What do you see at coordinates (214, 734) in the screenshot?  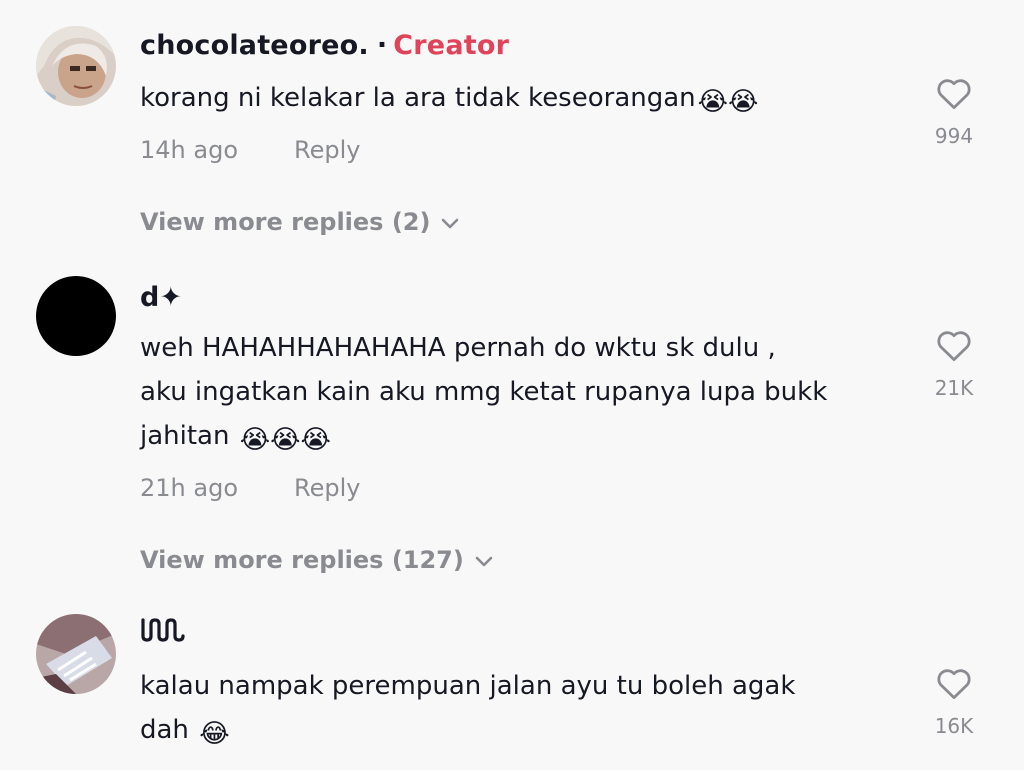 I see `tears-of-joy-emoji: 😂` at bounding box center [214, 734].